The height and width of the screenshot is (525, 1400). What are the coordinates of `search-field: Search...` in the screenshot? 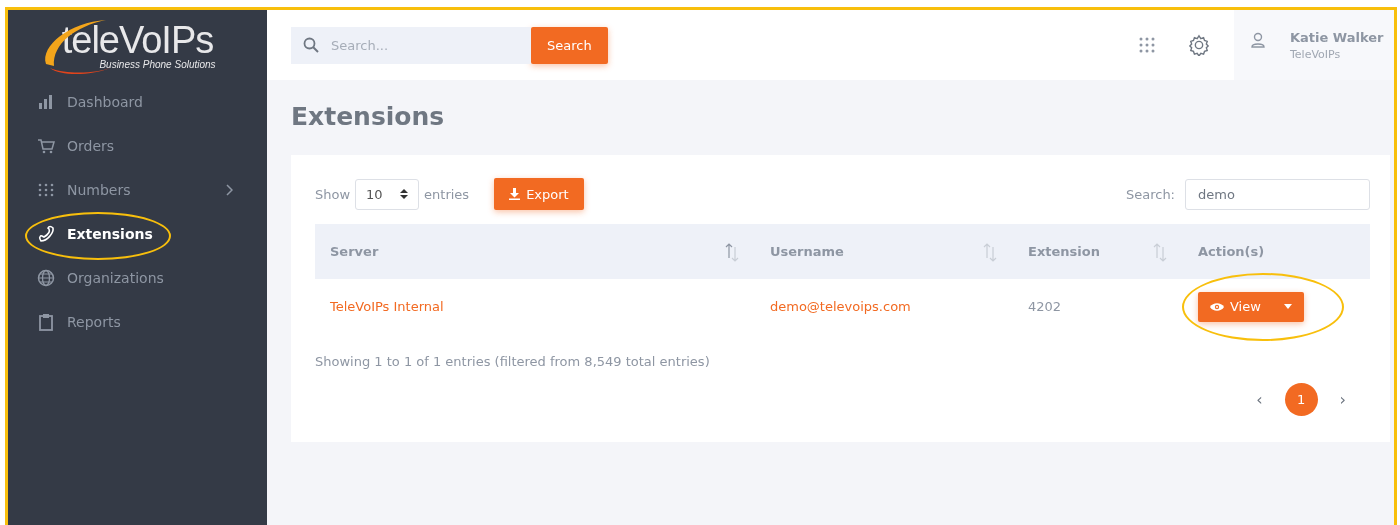 It's located at (411, 45).